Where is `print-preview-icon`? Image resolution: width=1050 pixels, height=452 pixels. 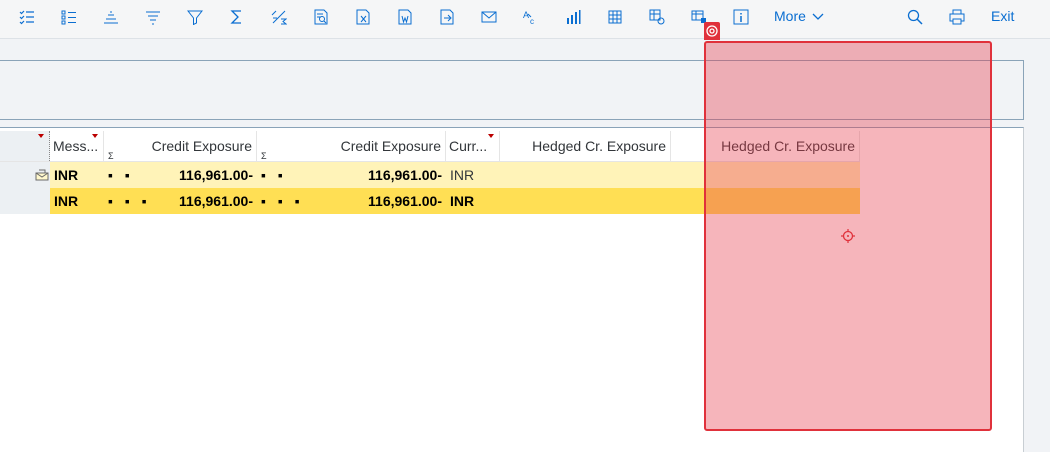 print-preview-icon is located at coordinates (321, 17).